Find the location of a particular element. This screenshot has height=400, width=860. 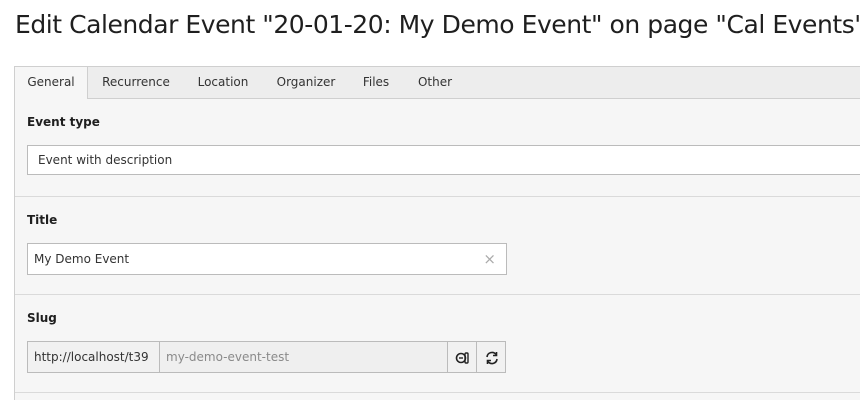

event-type-label: Event type is located at coordinates (63, 122).